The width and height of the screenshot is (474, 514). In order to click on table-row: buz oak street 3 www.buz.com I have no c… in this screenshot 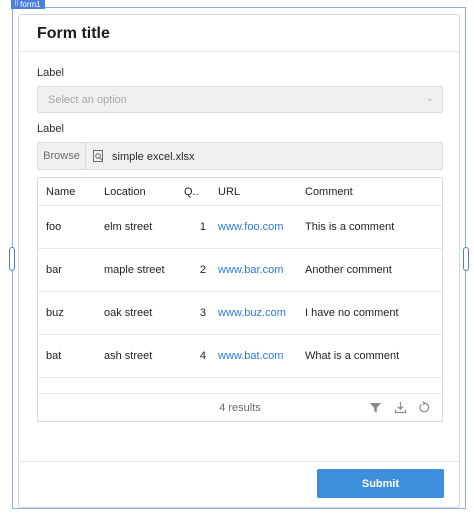, I will do `click(240, 313)`.